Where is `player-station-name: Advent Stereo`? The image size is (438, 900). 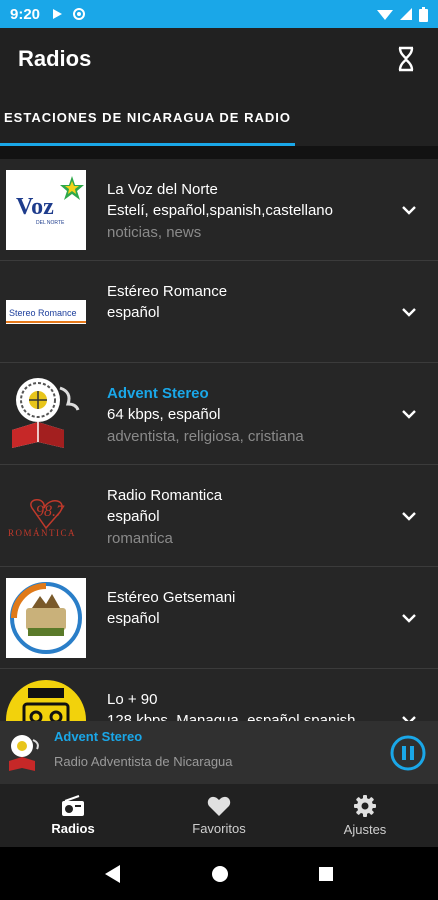
player-station-name: Advent Stereo is located at coordinates (98, 736).